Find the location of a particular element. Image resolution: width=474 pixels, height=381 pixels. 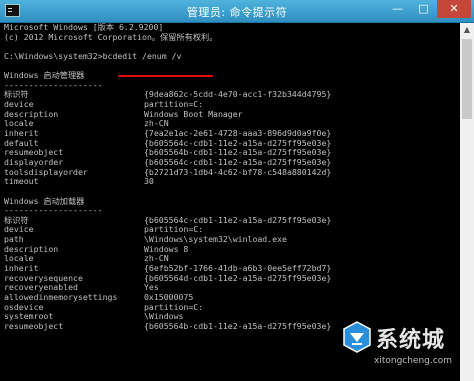

scroll-up-arrow-icon: ▲ is located at coordinates (467, 30).